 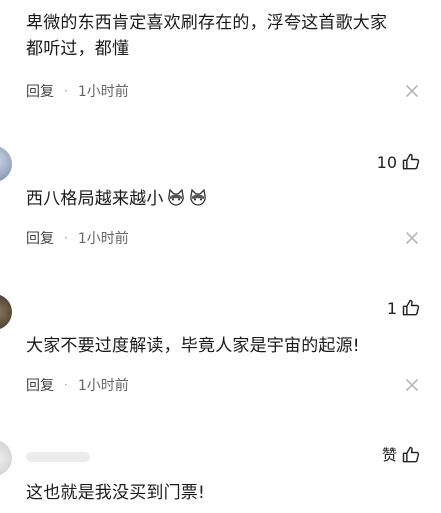 What do you see at coordinates (116, 493) in the screenshot?
I see `comment-text: 这也就是我没买到门票!` at bounding box center [116, 493].